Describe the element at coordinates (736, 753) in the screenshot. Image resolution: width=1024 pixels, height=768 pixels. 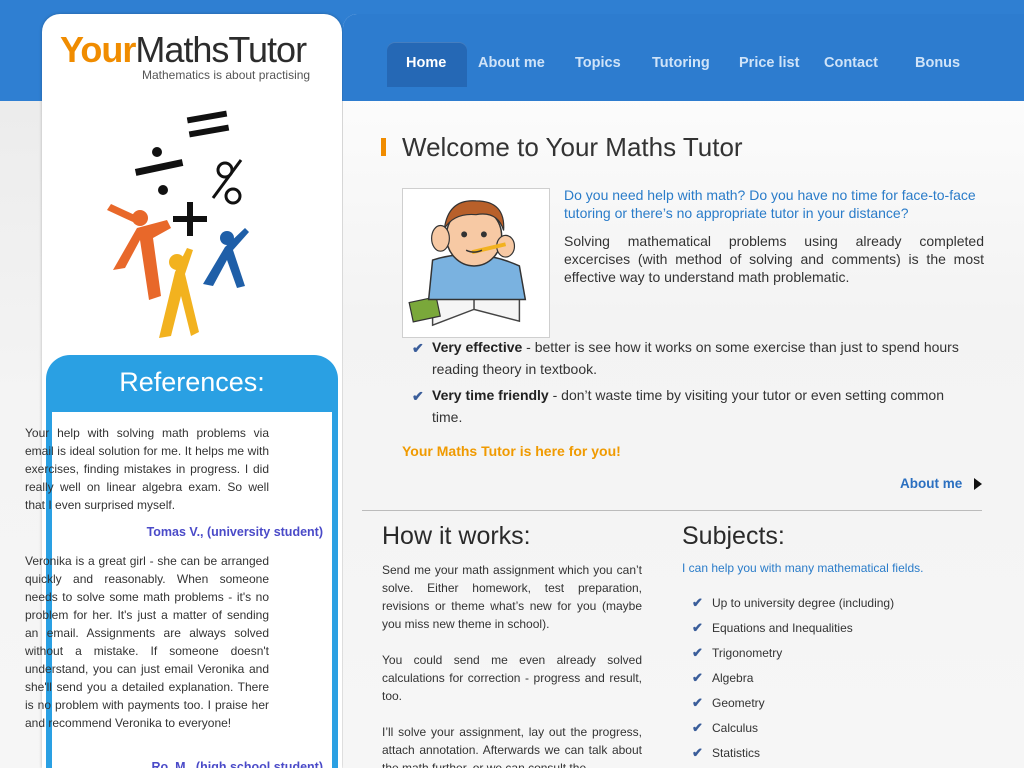
I see `subject-item: Statistics` at that location.